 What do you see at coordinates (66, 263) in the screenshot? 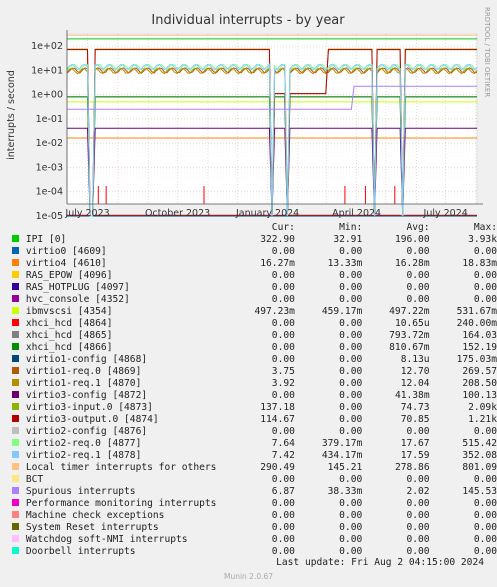
I see `legend-series-name: virtio4 [4610]` at bounding box center [66, 263].